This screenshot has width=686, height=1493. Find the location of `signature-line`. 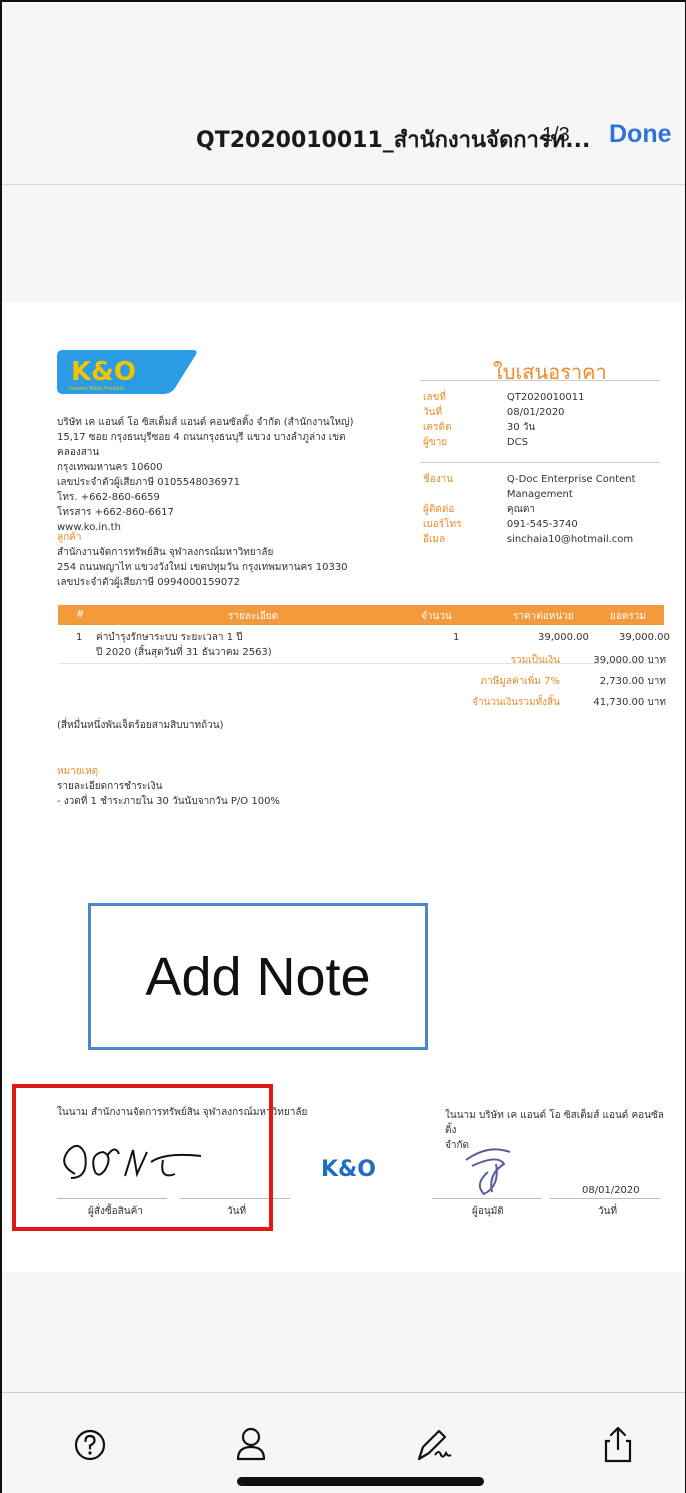

signature-line is located at coordinates (487, 1198).